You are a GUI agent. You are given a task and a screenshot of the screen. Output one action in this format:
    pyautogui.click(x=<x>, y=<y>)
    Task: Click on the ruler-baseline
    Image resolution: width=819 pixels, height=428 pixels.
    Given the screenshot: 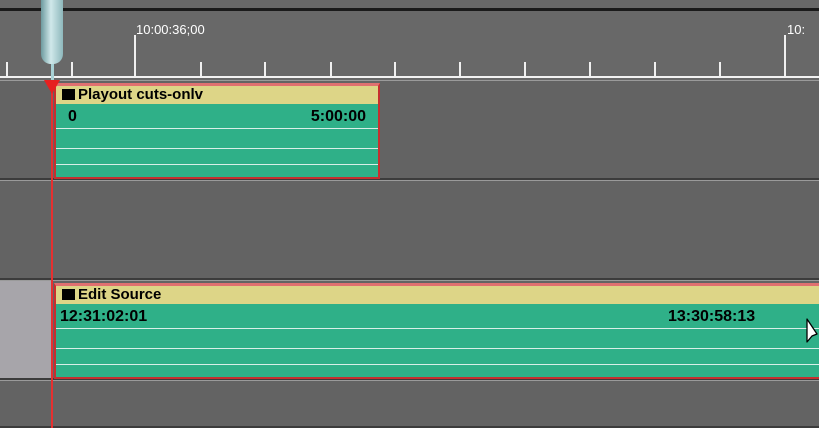 What is the action you would take?
    pyautogui.click(x=409, y=77)
    